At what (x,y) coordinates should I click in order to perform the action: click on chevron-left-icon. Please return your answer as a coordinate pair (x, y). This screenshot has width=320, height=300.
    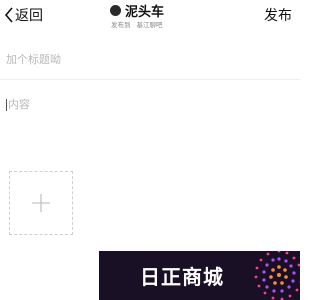
    Looking at the image, I should click on (8, 15).